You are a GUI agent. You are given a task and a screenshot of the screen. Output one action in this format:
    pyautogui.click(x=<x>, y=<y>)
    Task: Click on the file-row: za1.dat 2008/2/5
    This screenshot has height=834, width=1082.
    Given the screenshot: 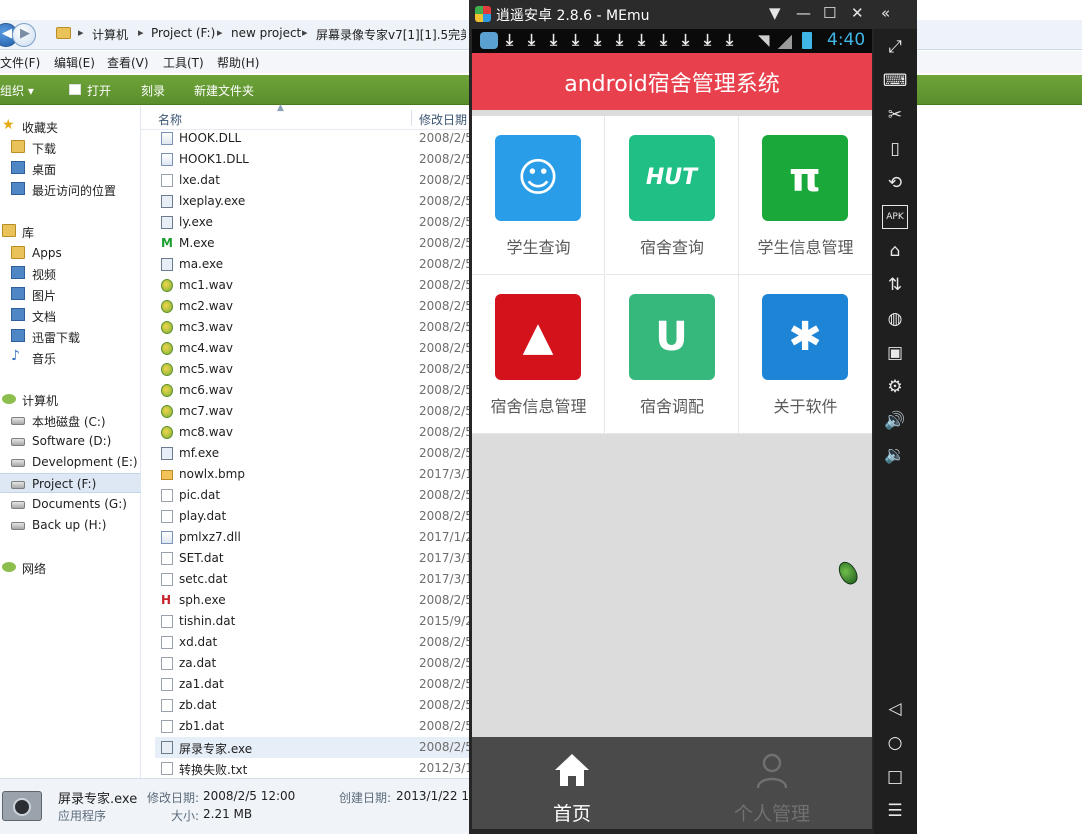 What is the action you would take?
    pyautogui.click(x=312, y=684)
    